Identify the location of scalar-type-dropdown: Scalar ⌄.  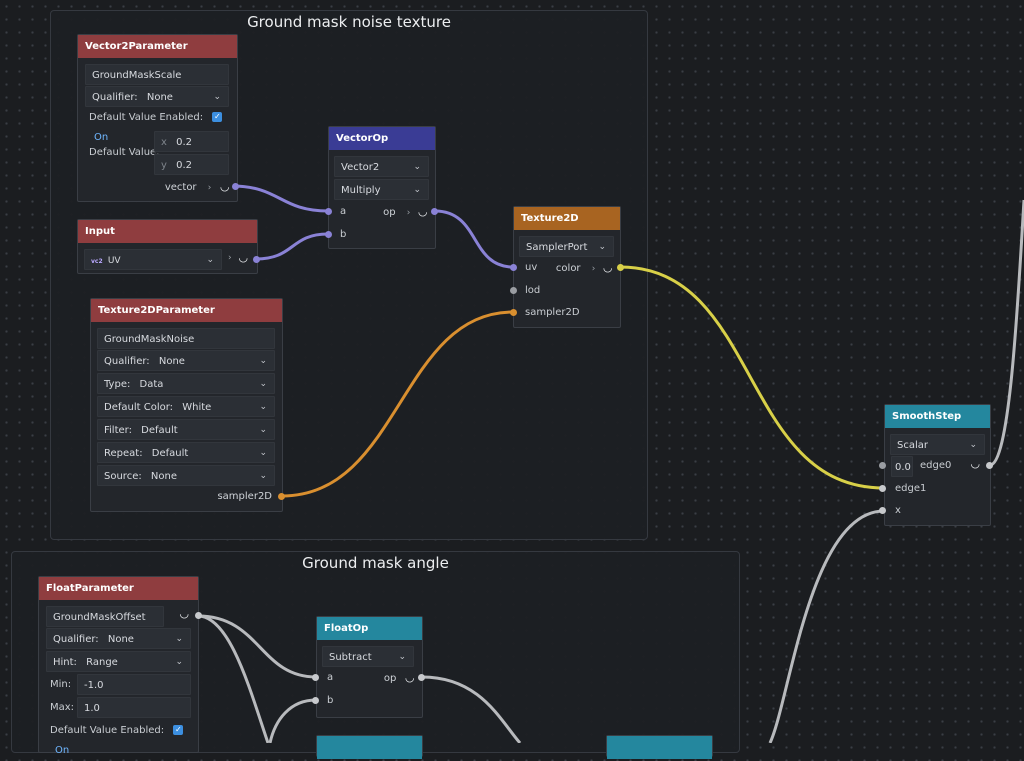
(937, 444).